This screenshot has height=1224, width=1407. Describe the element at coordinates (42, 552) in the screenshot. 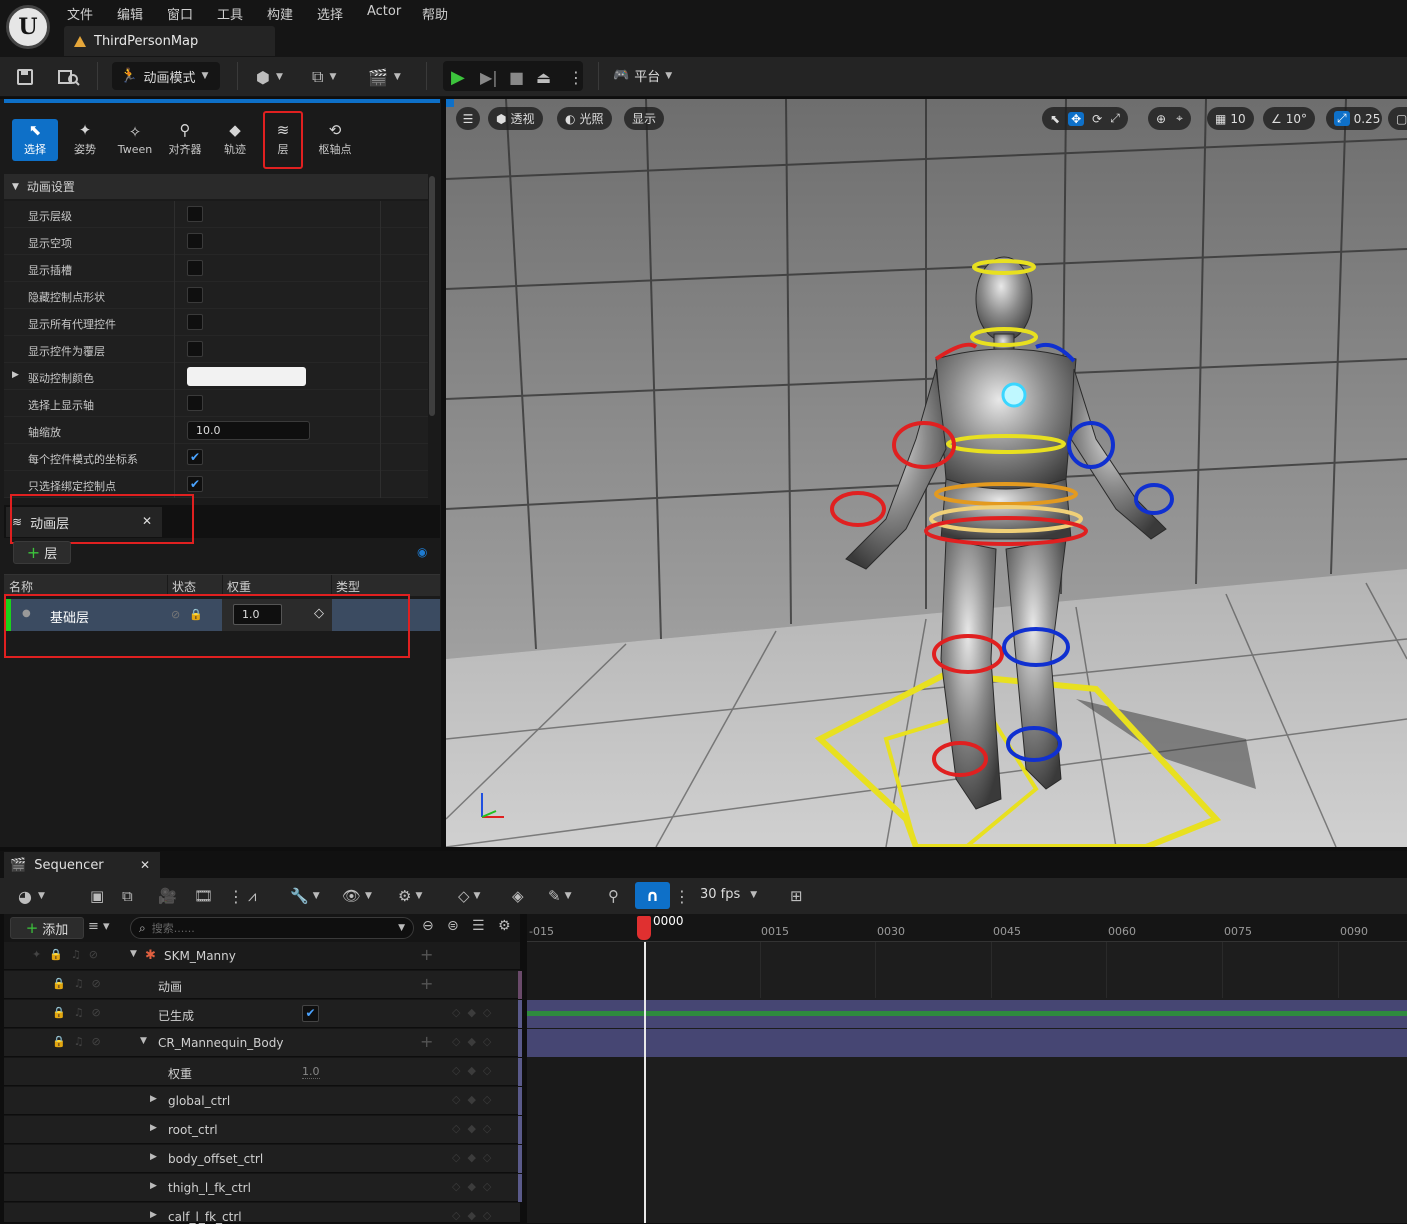

I see `add-layer-button: + 层` at that location.